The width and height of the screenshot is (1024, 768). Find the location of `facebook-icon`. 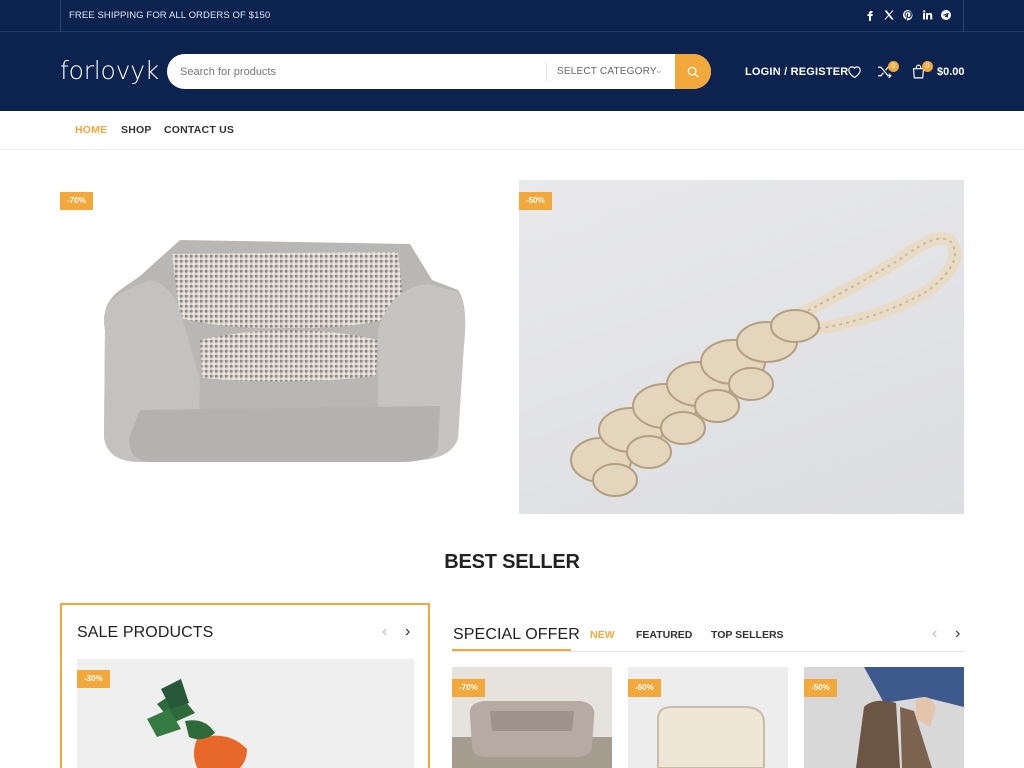

facebook-icon is located at coordinates (869, 15).